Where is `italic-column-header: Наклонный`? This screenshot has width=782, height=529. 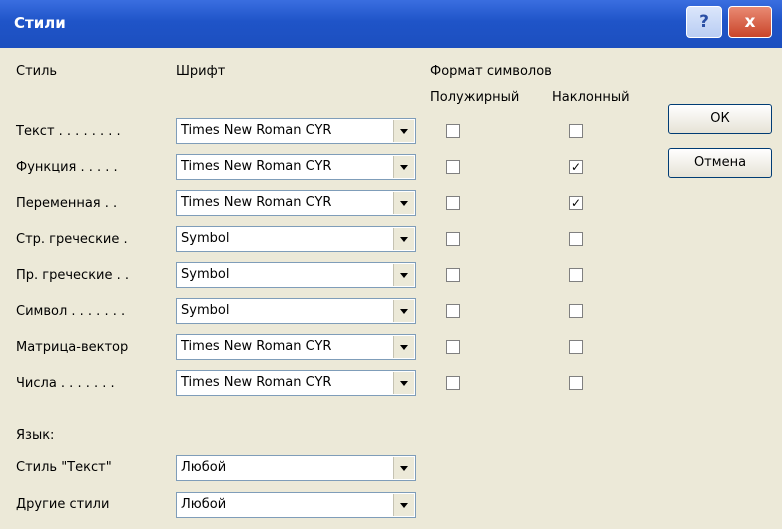 italic-column-header: Наклонный is located at coordinates (591, 97).